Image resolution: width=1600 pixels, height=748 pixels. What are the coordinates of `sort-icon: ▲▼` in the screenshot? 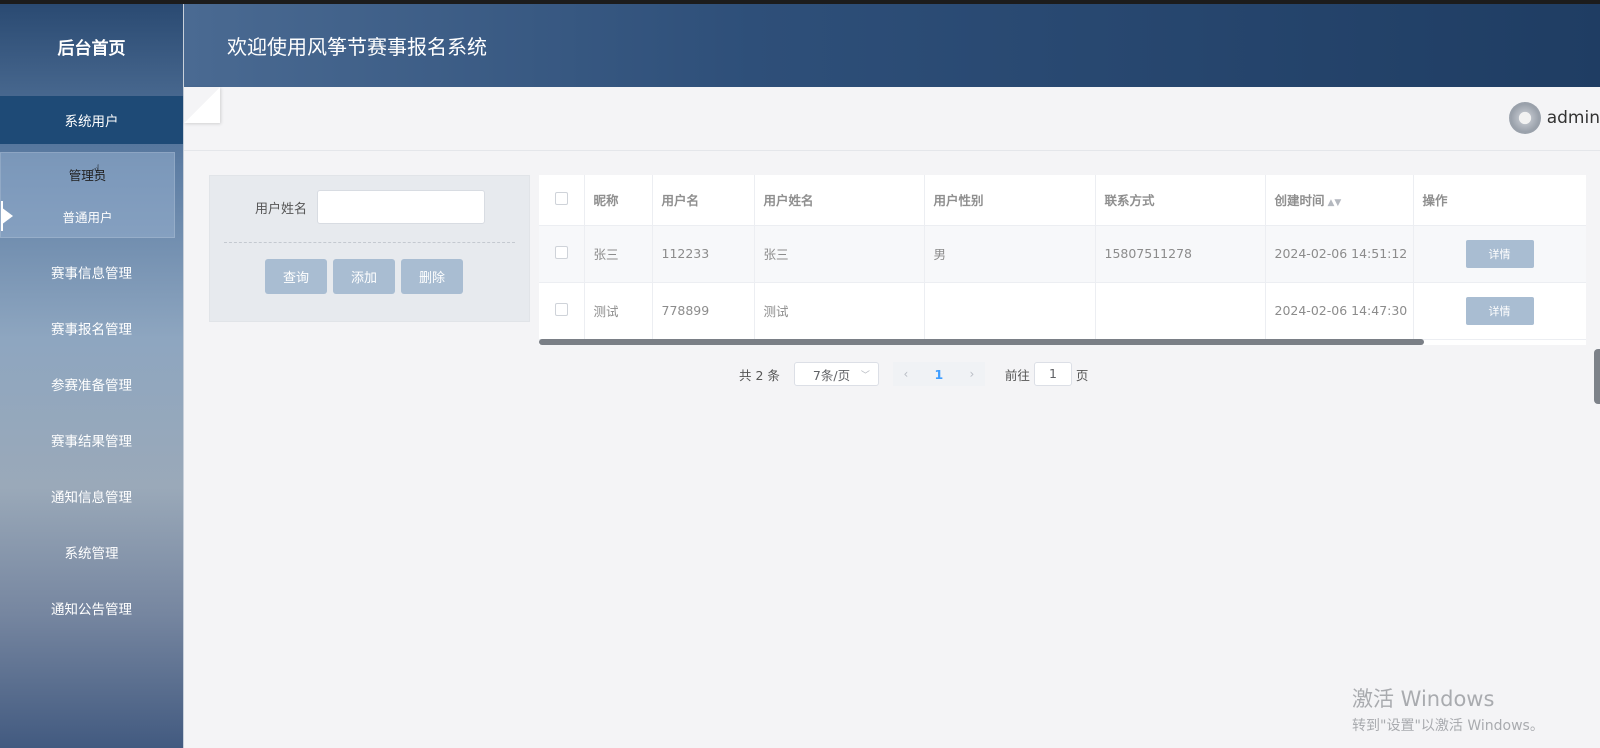 It's located at (1335, 203).